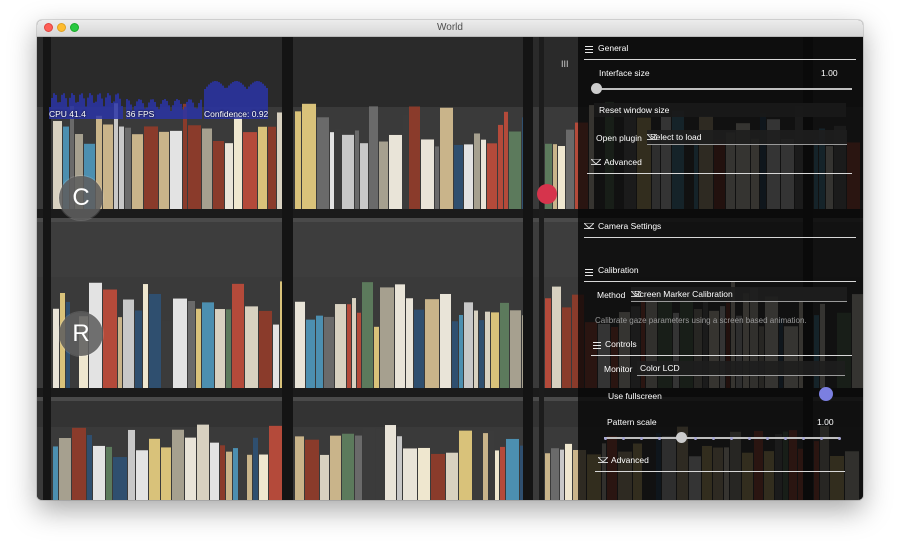 The width and height of the screenshot is (900, 552). I want to click on calibration-method-select: Screen Marker Calibration, so click(739, 294).